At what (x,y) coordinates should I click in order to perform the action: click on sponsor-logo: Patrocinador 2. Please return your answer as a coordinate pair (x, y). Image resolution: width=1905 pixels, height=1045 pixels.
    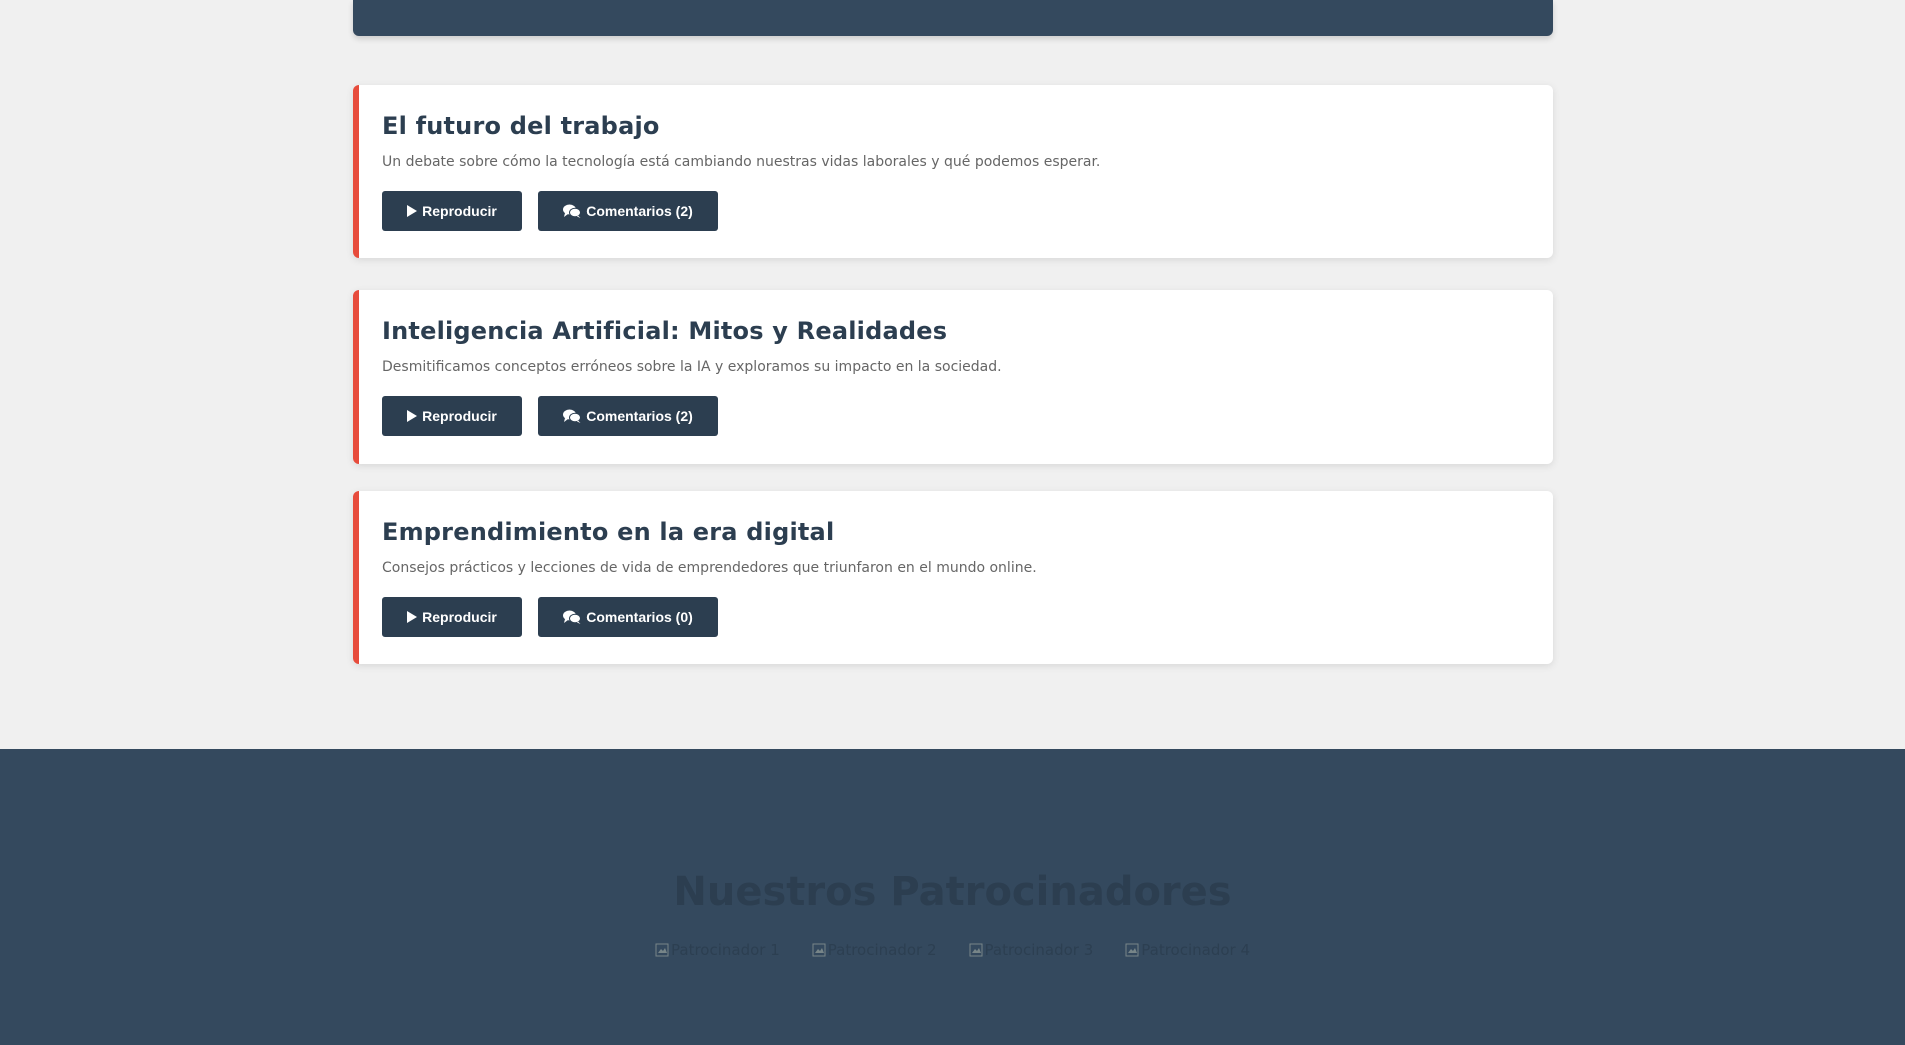
    Looking at the image, I should click on (874, 950).